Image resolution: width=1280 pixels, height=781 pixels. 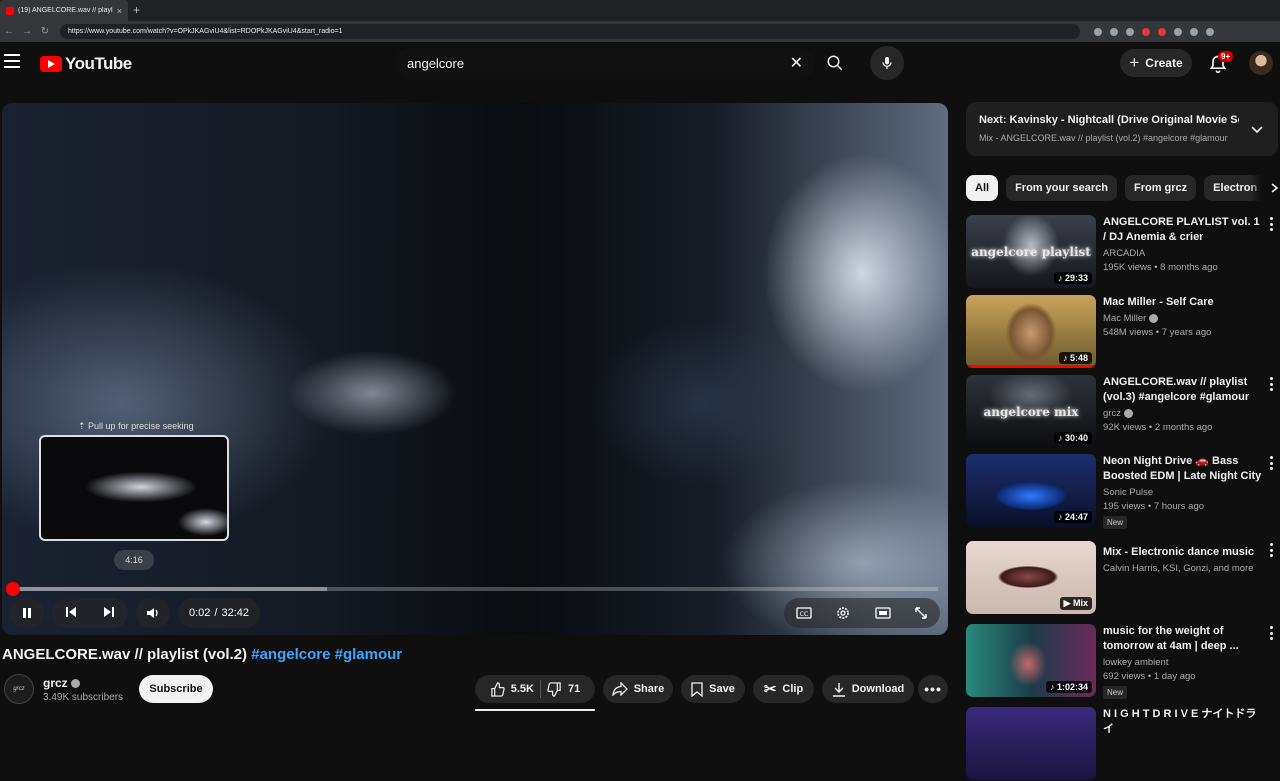 What do you see at coordinates (883, 613) in the screenshot?
I see `theater-mode-icon` at bounding box center [883, 613].